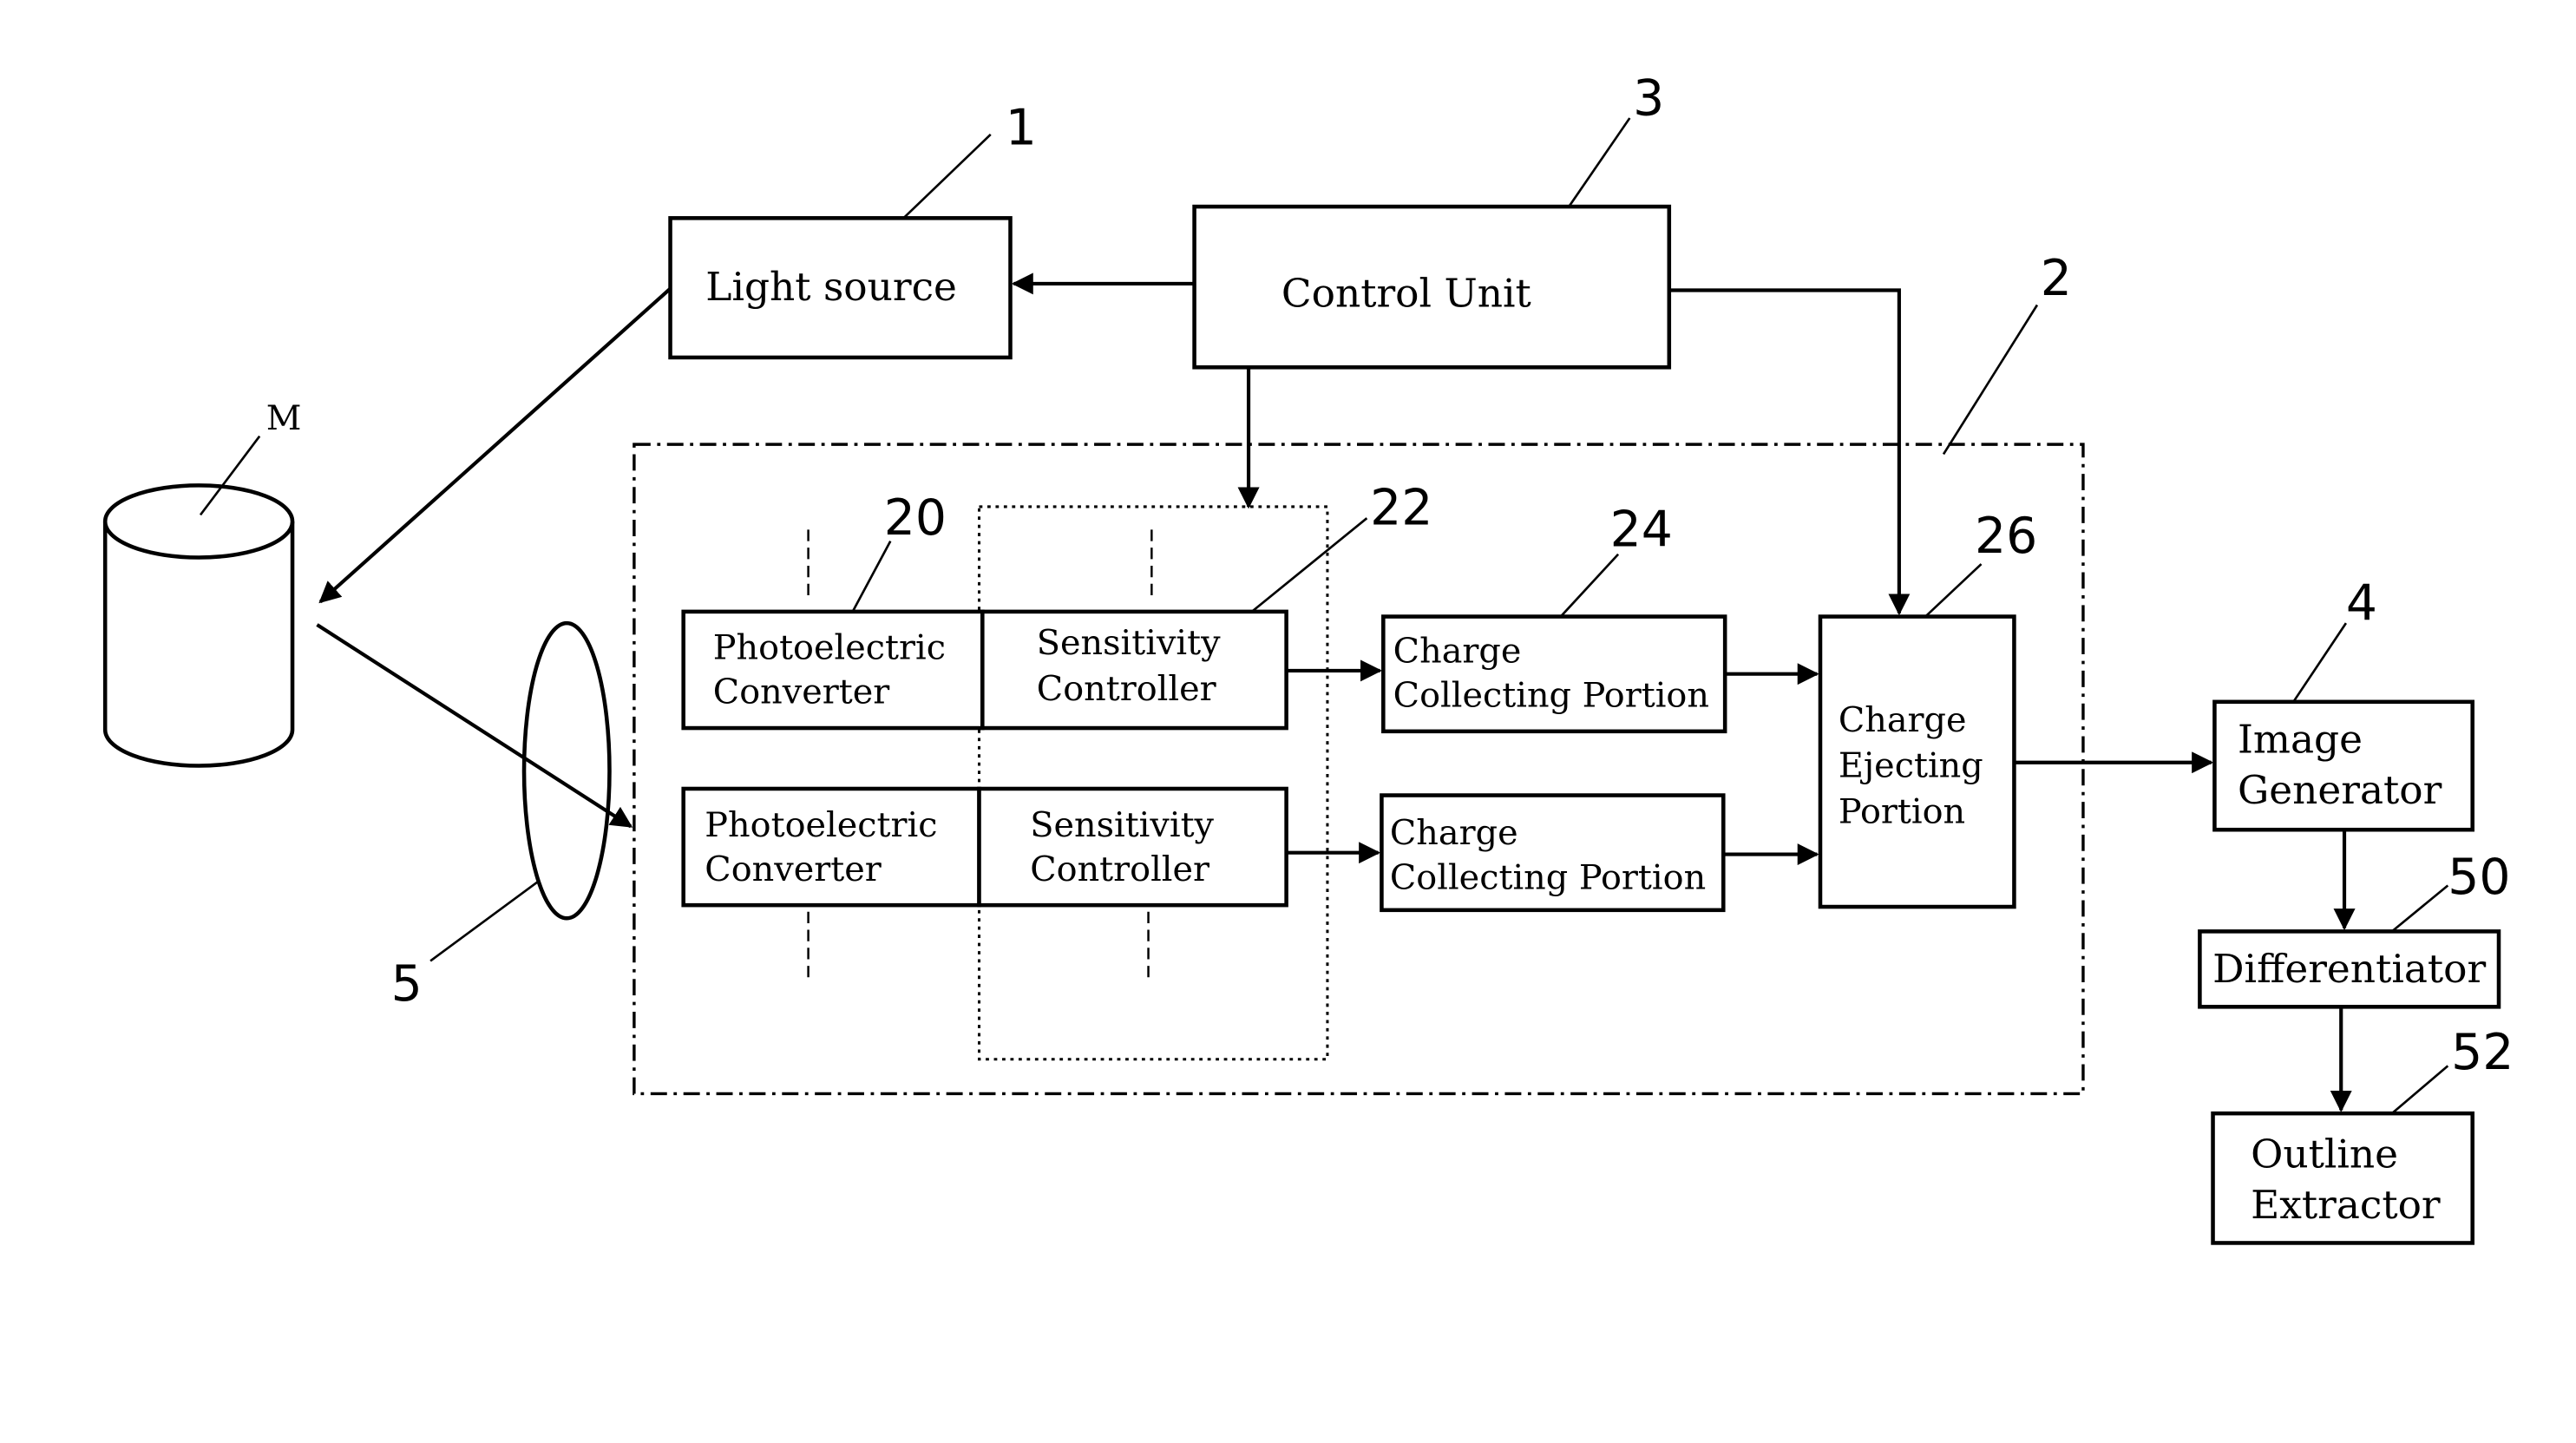  I want to click on photoelectric-converter-2: Photoelectric Converter, so click(831, 847).